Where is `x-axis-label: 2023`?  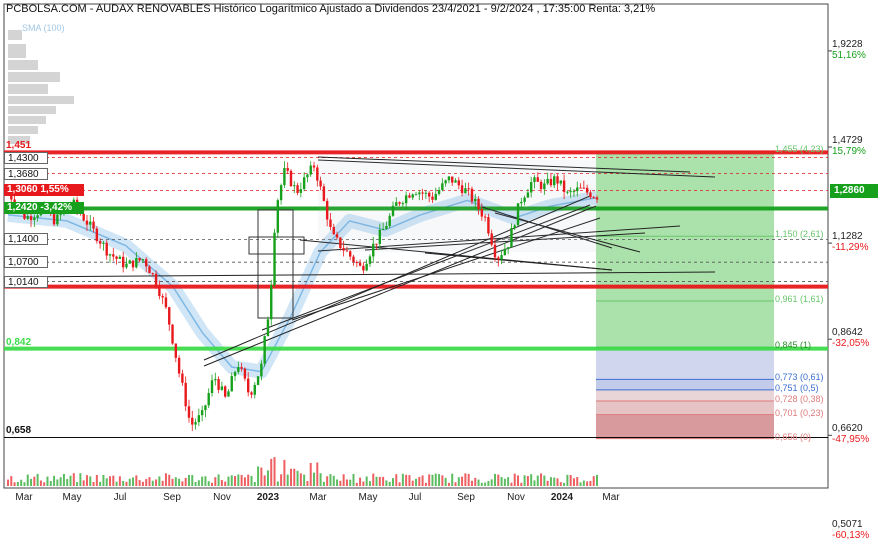 x-axis-label: 2023 is located at coordinates (268, 497).